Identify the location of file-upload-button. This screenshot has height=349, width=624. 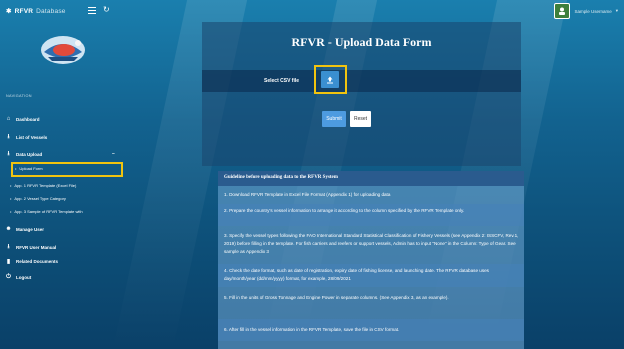
(330, 79).